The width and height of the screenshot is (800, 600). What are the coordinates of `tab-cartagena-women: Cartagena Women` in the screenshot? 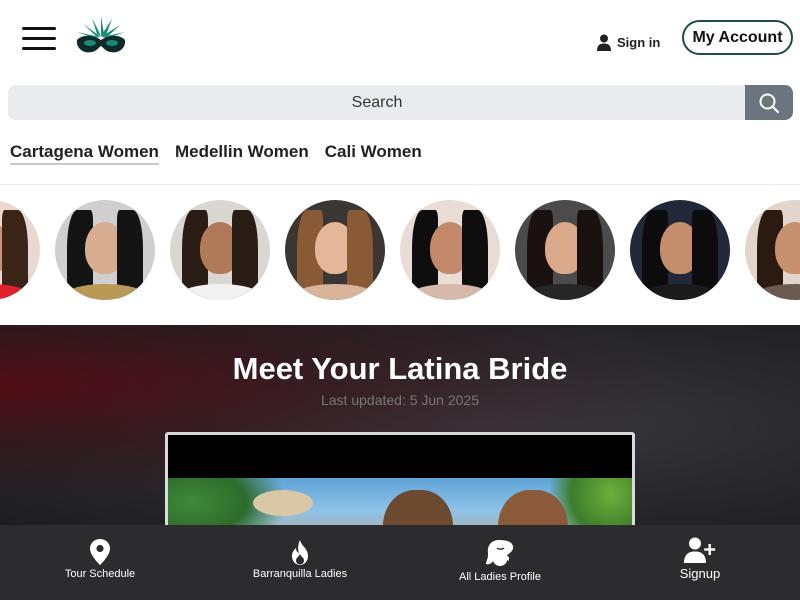 It's located at (84, 153).